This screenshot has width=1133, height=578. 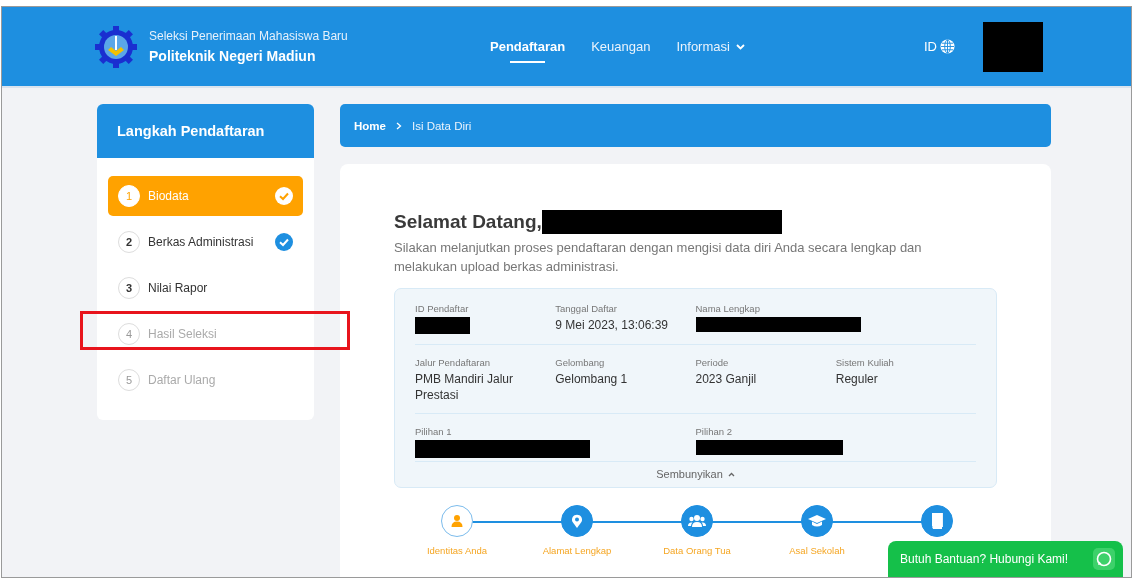 I want to click on step-number: 2, so click(x=129, y=242).